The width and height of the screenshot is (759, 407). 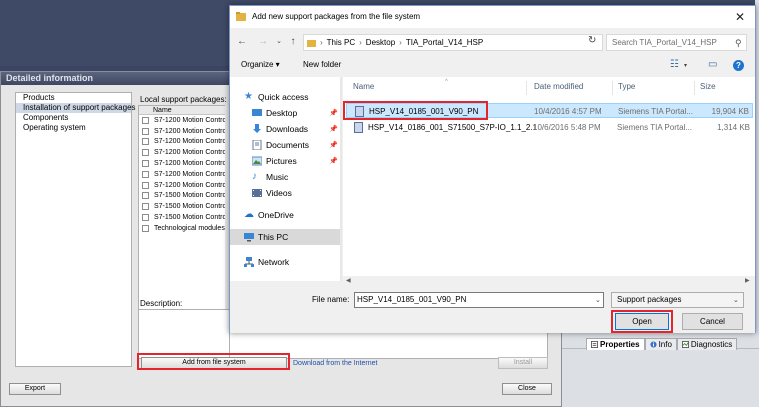 I want to click on properties-icon, so click(x=594, y=344).